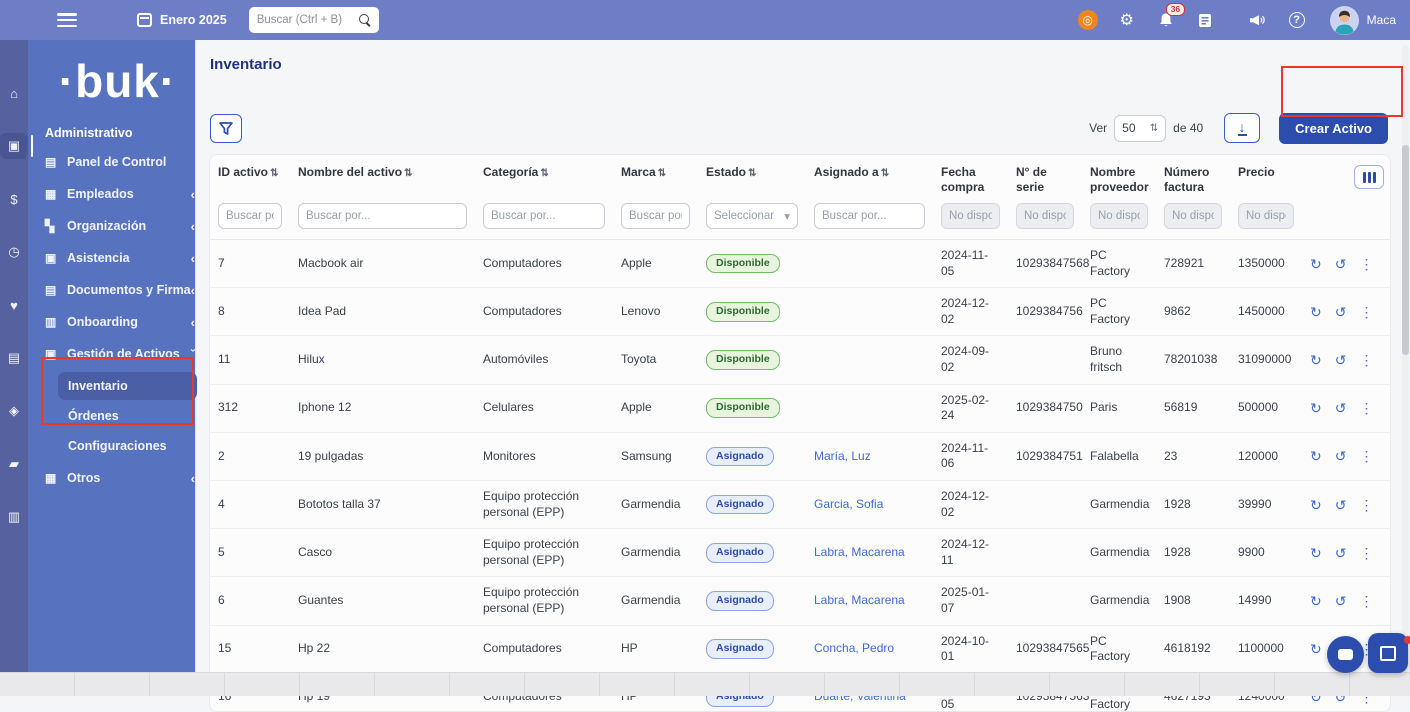 The width and height of the screenshot is (1410, 712). I want to click on hamburger-menu-icon, so click(67, 20).